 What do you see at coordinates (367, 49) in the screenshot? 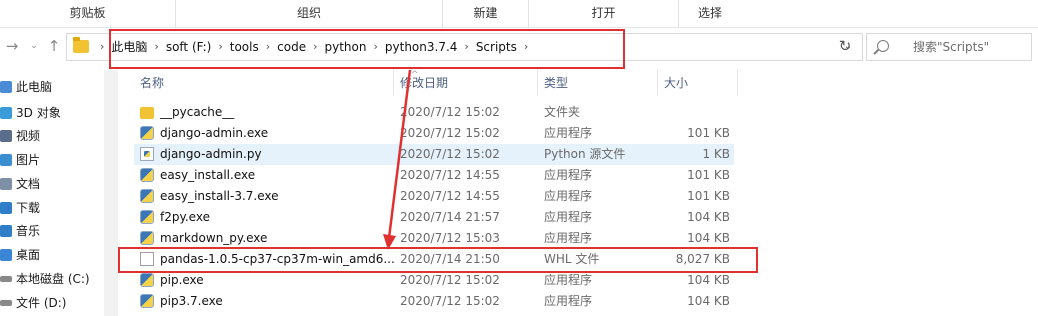
I see `address-highlight-box` at bounding box center [367, 49].